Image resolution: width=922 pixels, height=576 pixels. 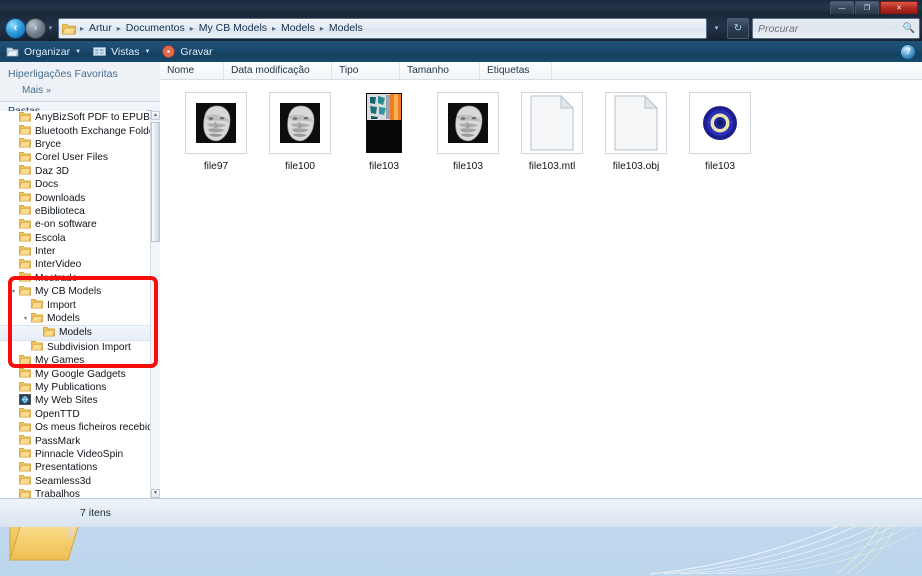 I want to click on refresh-button: ↻, so click(x=738, y=28).